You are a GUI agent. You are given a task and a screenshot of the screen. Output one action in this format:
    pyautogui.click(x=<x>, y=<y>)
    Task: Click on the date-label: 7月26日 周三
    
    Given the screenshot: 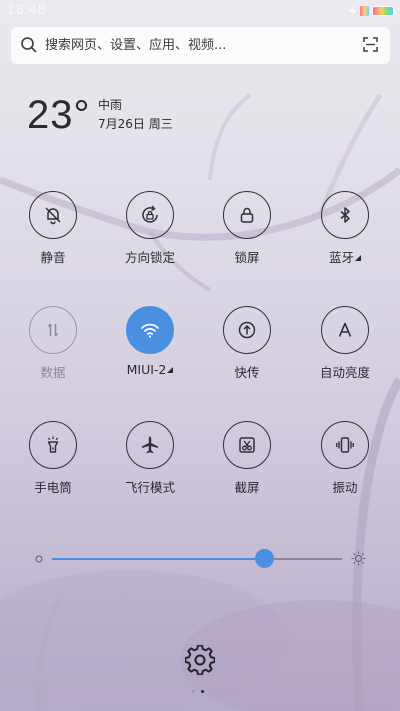 What is the action you would take?
    pyautogui.click(x=135, y=124)
    